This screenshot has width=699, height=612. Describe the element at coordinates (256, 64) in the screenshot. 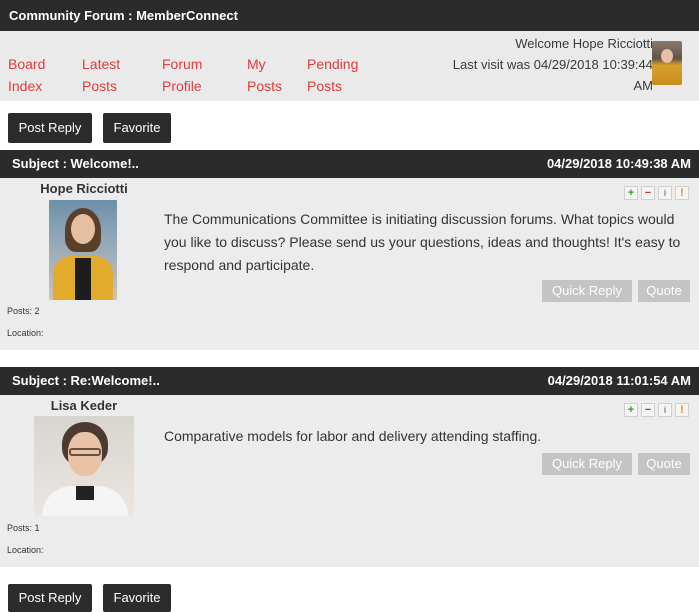

I see `nav-link-line1: My` at that location.